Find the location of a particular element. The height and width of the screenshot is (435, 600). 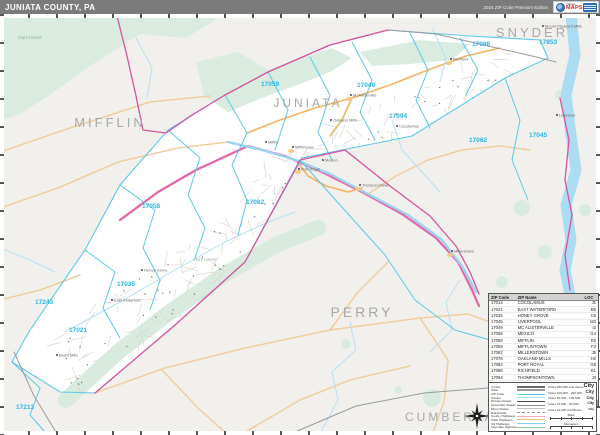

town-label: Millerstown is located at coordinates (464, 250).